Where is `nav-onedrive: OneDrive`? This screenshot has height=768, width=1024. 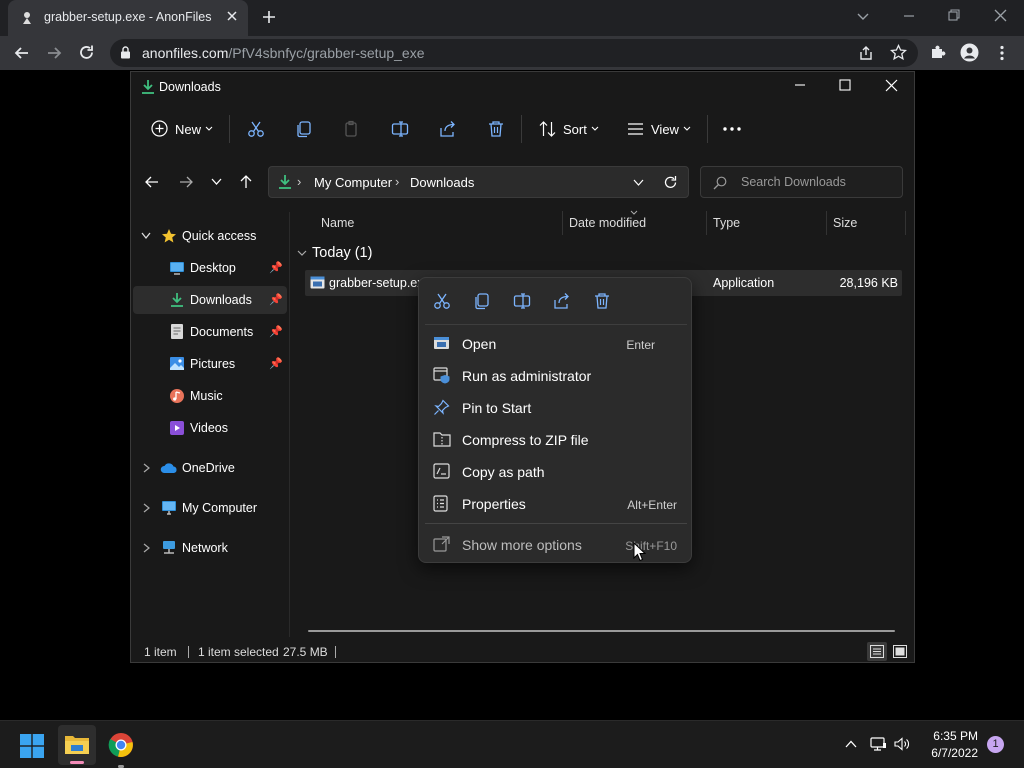 nav-onedrive: OneDrive is located at coordinates (210, 468).